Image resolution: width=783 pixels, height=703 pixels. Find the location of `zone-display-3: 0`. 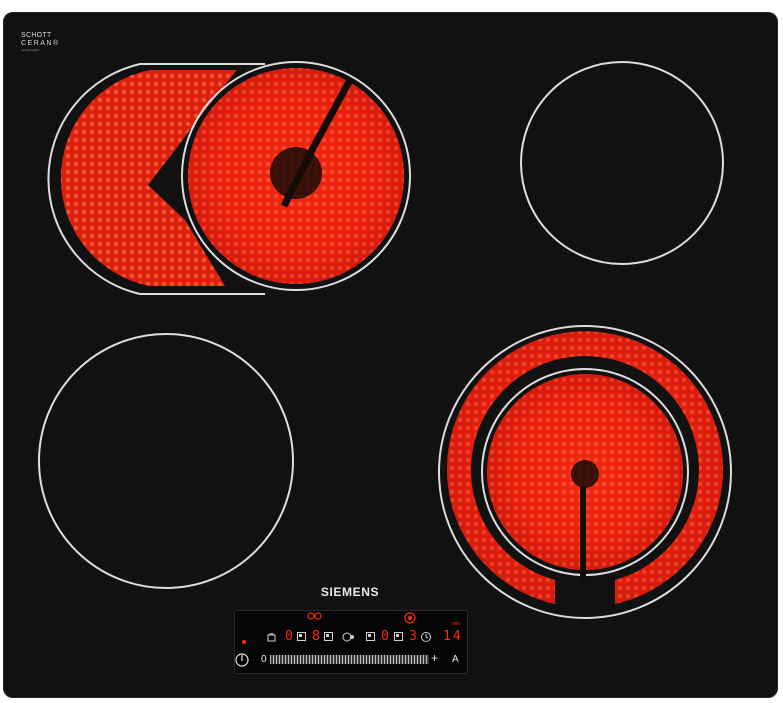

zone-display-3: 0 is located at coordinates (385, 636).